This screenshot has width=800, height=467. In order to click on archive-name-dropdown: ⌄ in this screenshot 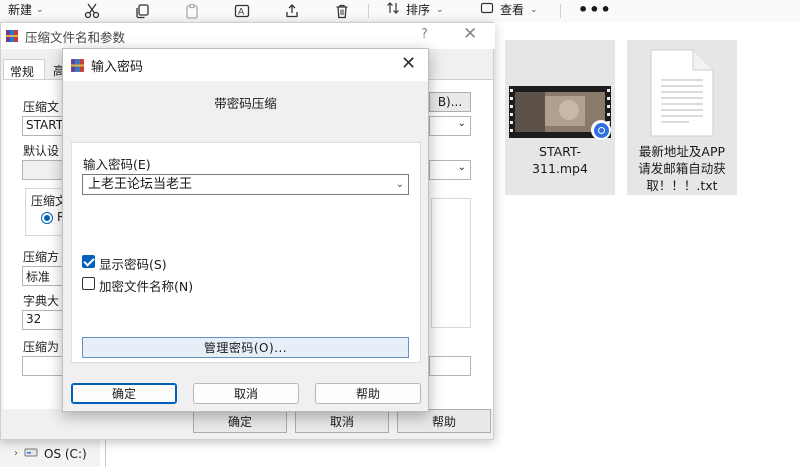, I will do `click(450, 126)`.